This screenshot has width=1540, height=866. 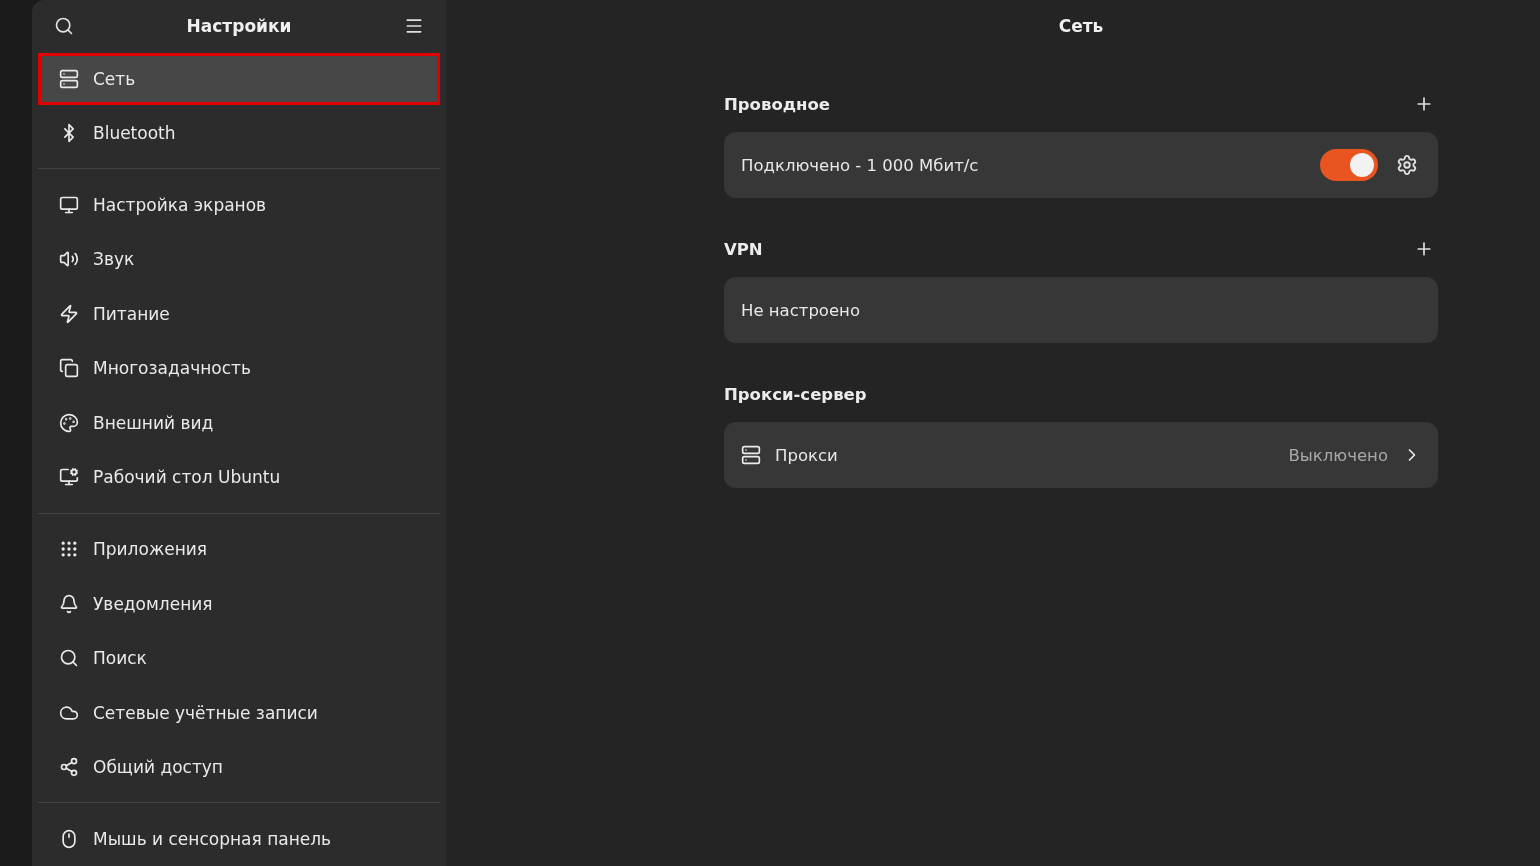 What do you see at coordinates (69, 204) in the screenshot?
I see `monitor-icon` at bounding box center [69, 204].